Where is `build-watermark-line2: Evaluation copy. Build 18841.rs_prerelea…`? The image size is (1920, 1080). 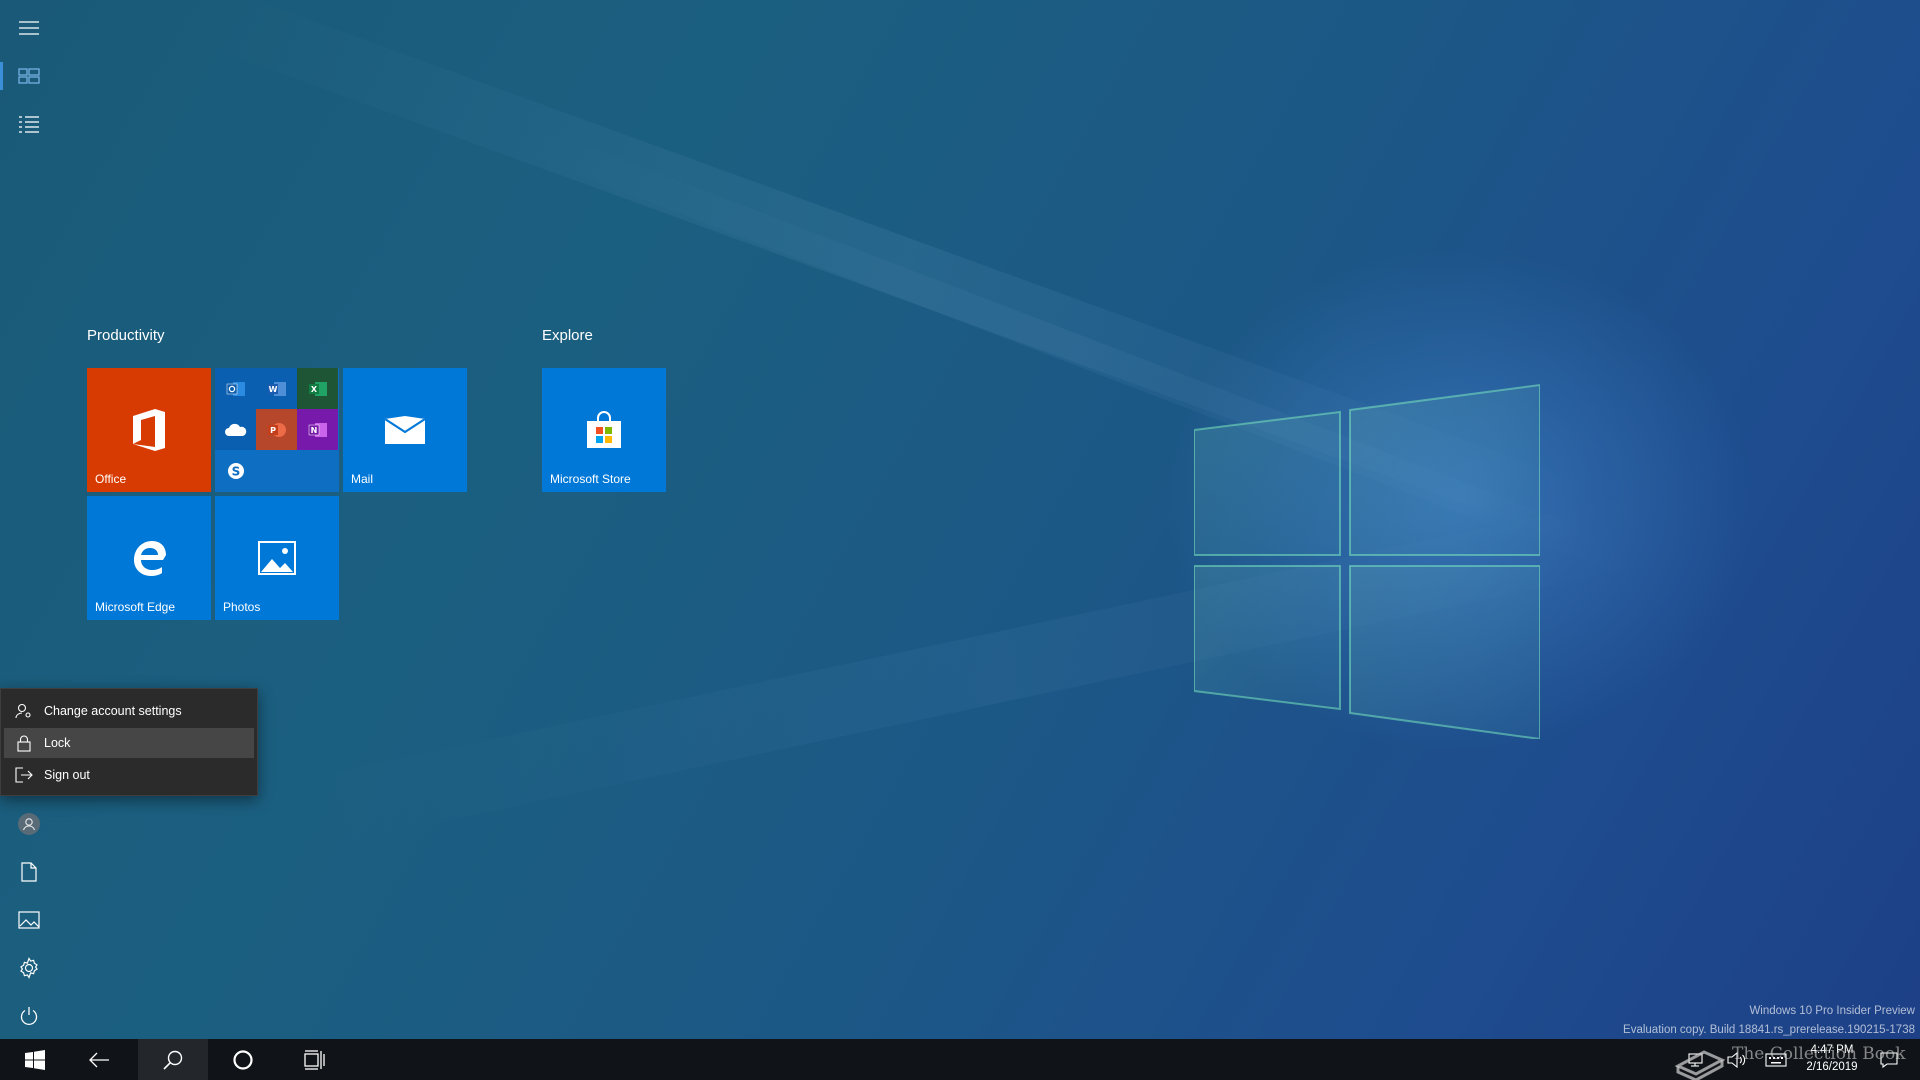 build-watermark-line2: Evaluation copy. Build 18841.rs_prerelea… is located at coordinates (1769, 1030).